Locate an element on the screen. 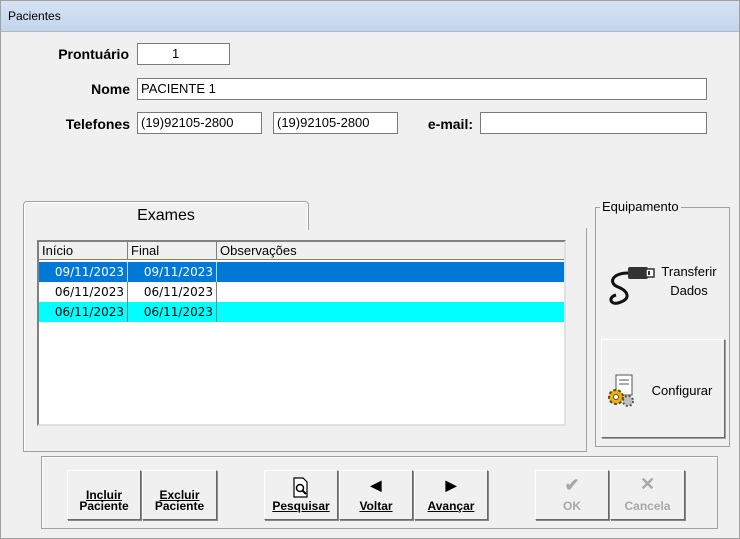  avancar-text: Avançar is located at coordinates (451, 506).